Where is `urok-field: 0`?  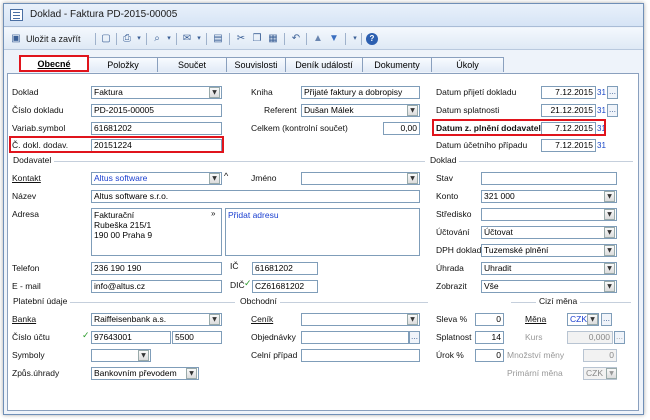
urok-field: 0 is located at coordinates (489, 355).